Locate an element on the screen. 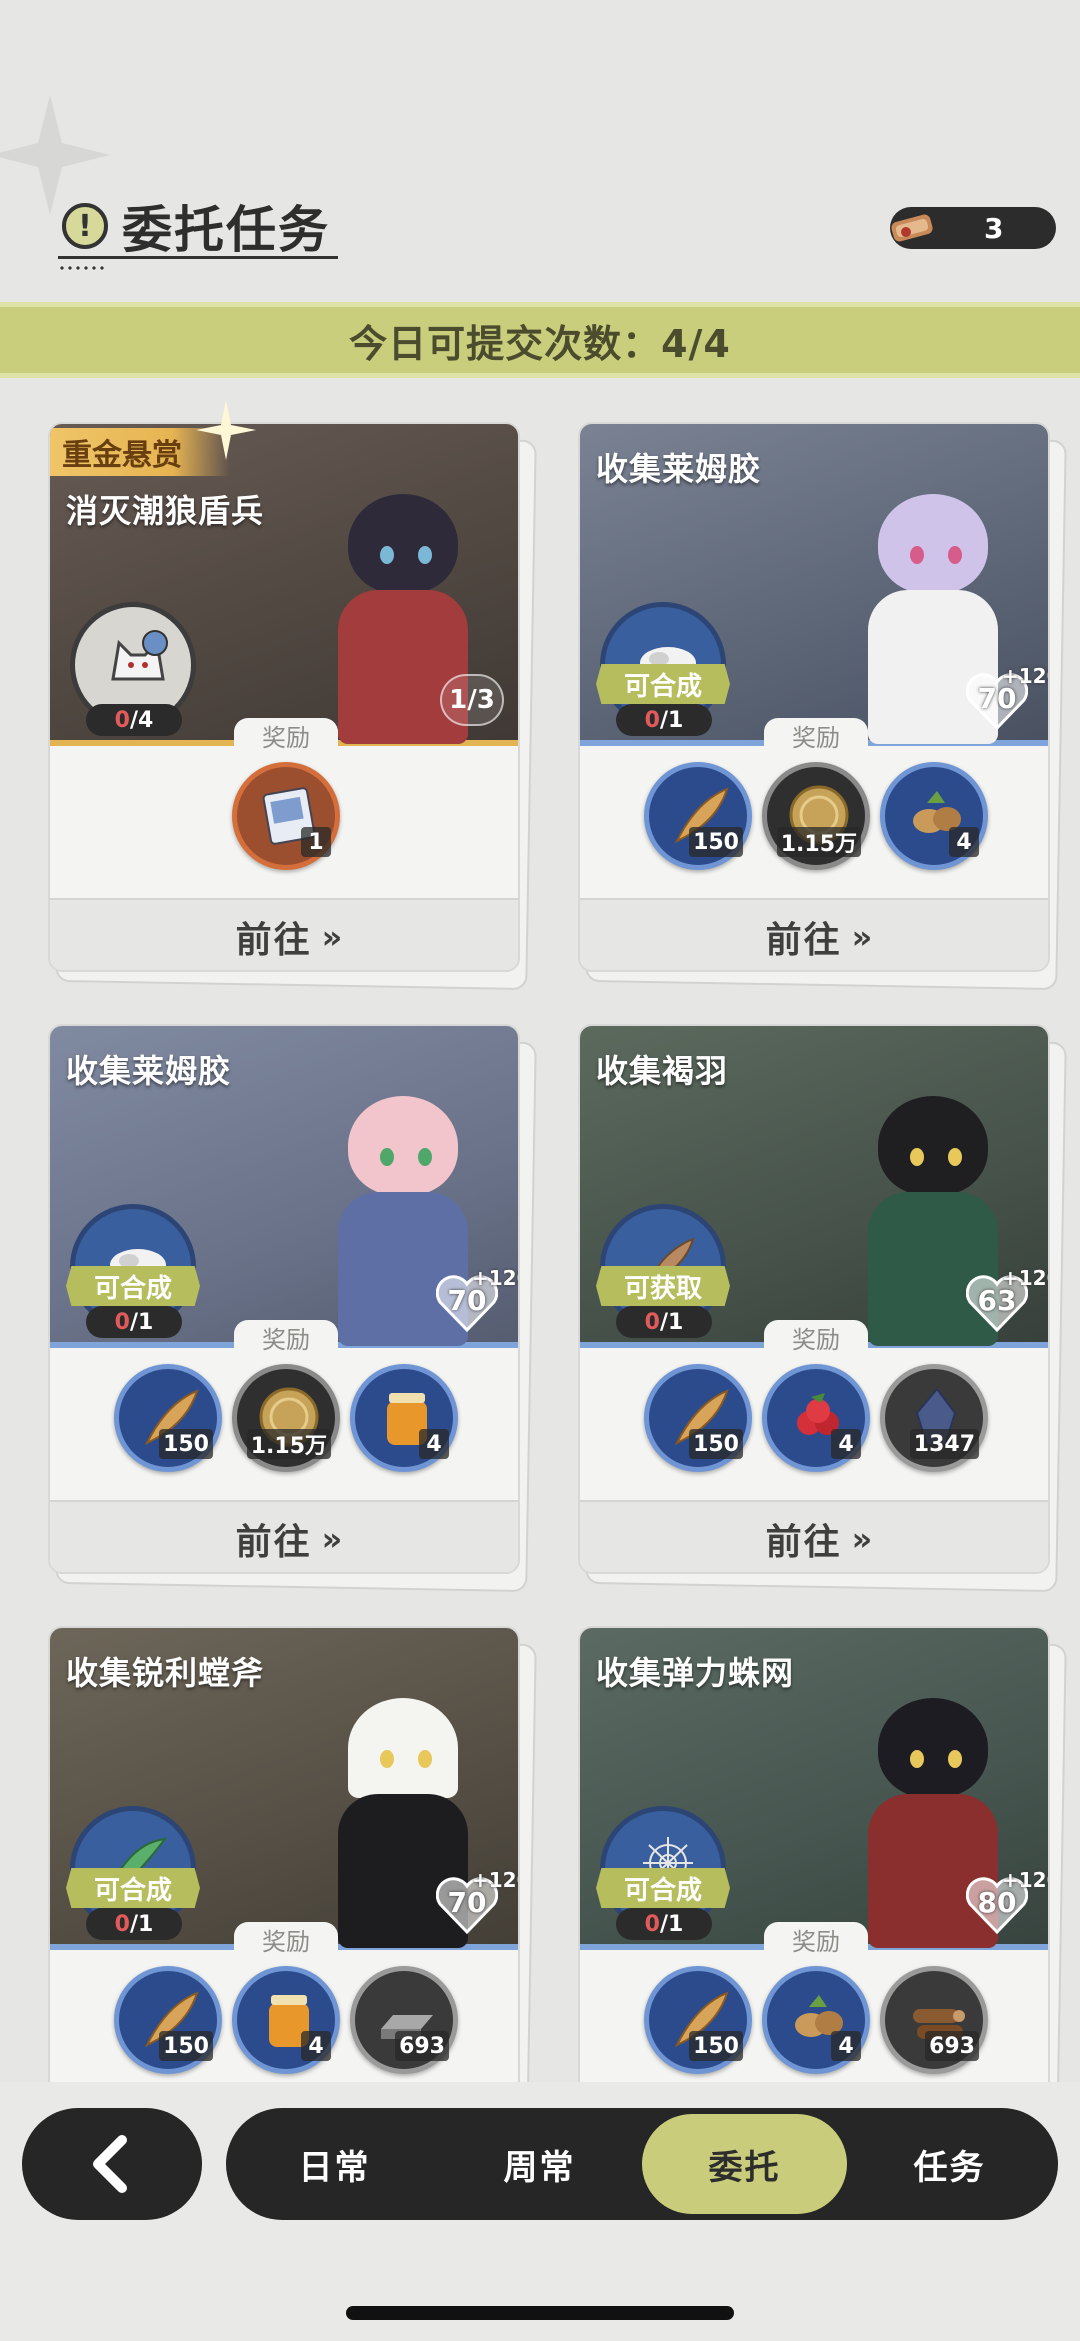 The height and width of the screenshot is (2341, 1080). tab-daily: 日常 is located at coordinates (334, 2164).